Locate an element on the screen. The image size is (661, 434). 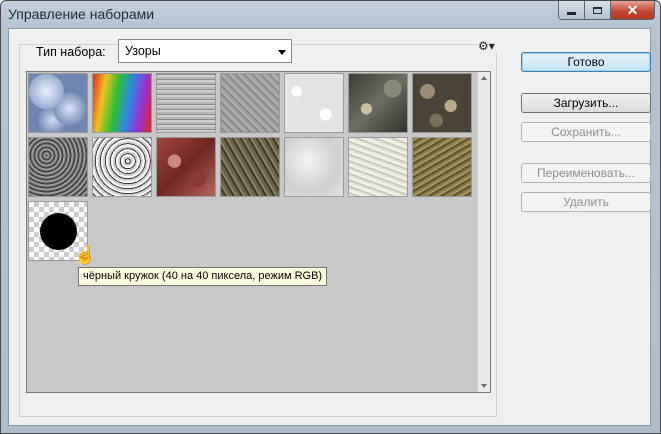
dark-rock-pattern-thumbnail is located at coordinates (378, 103).